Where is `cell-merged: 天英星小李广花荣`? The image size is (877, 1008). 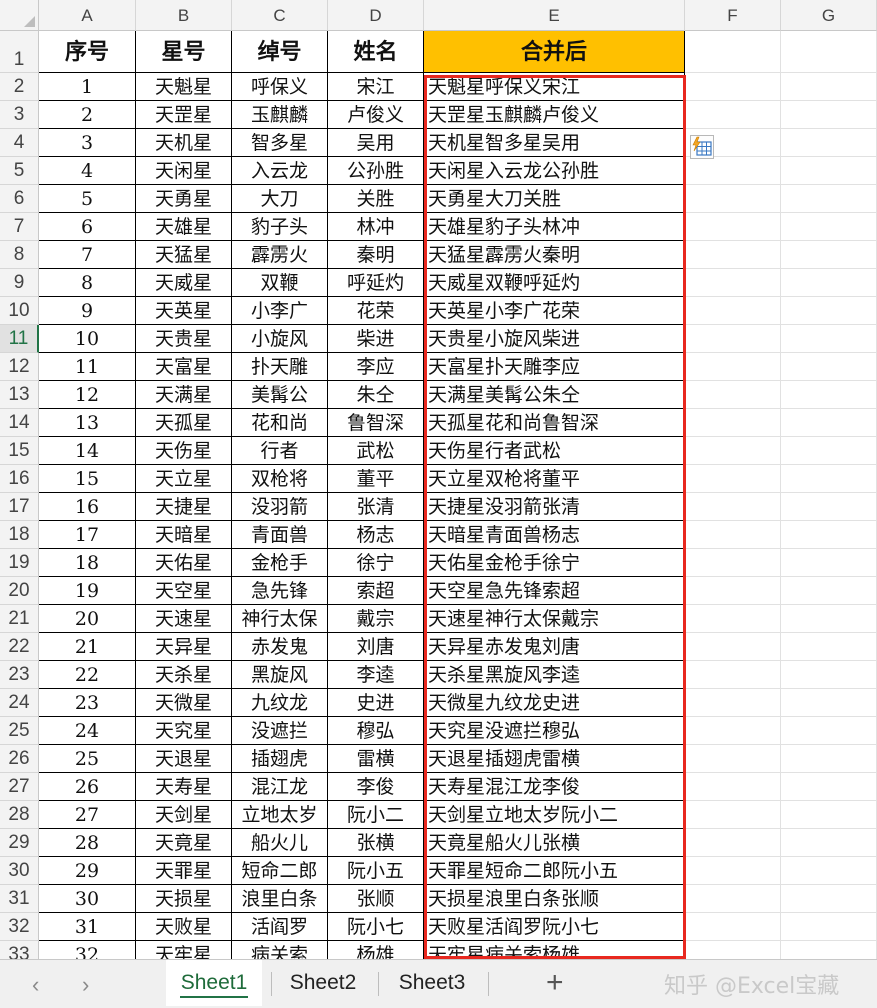
cell-merged: 天英星小李广花荣 is located at coordinates (554, 311).